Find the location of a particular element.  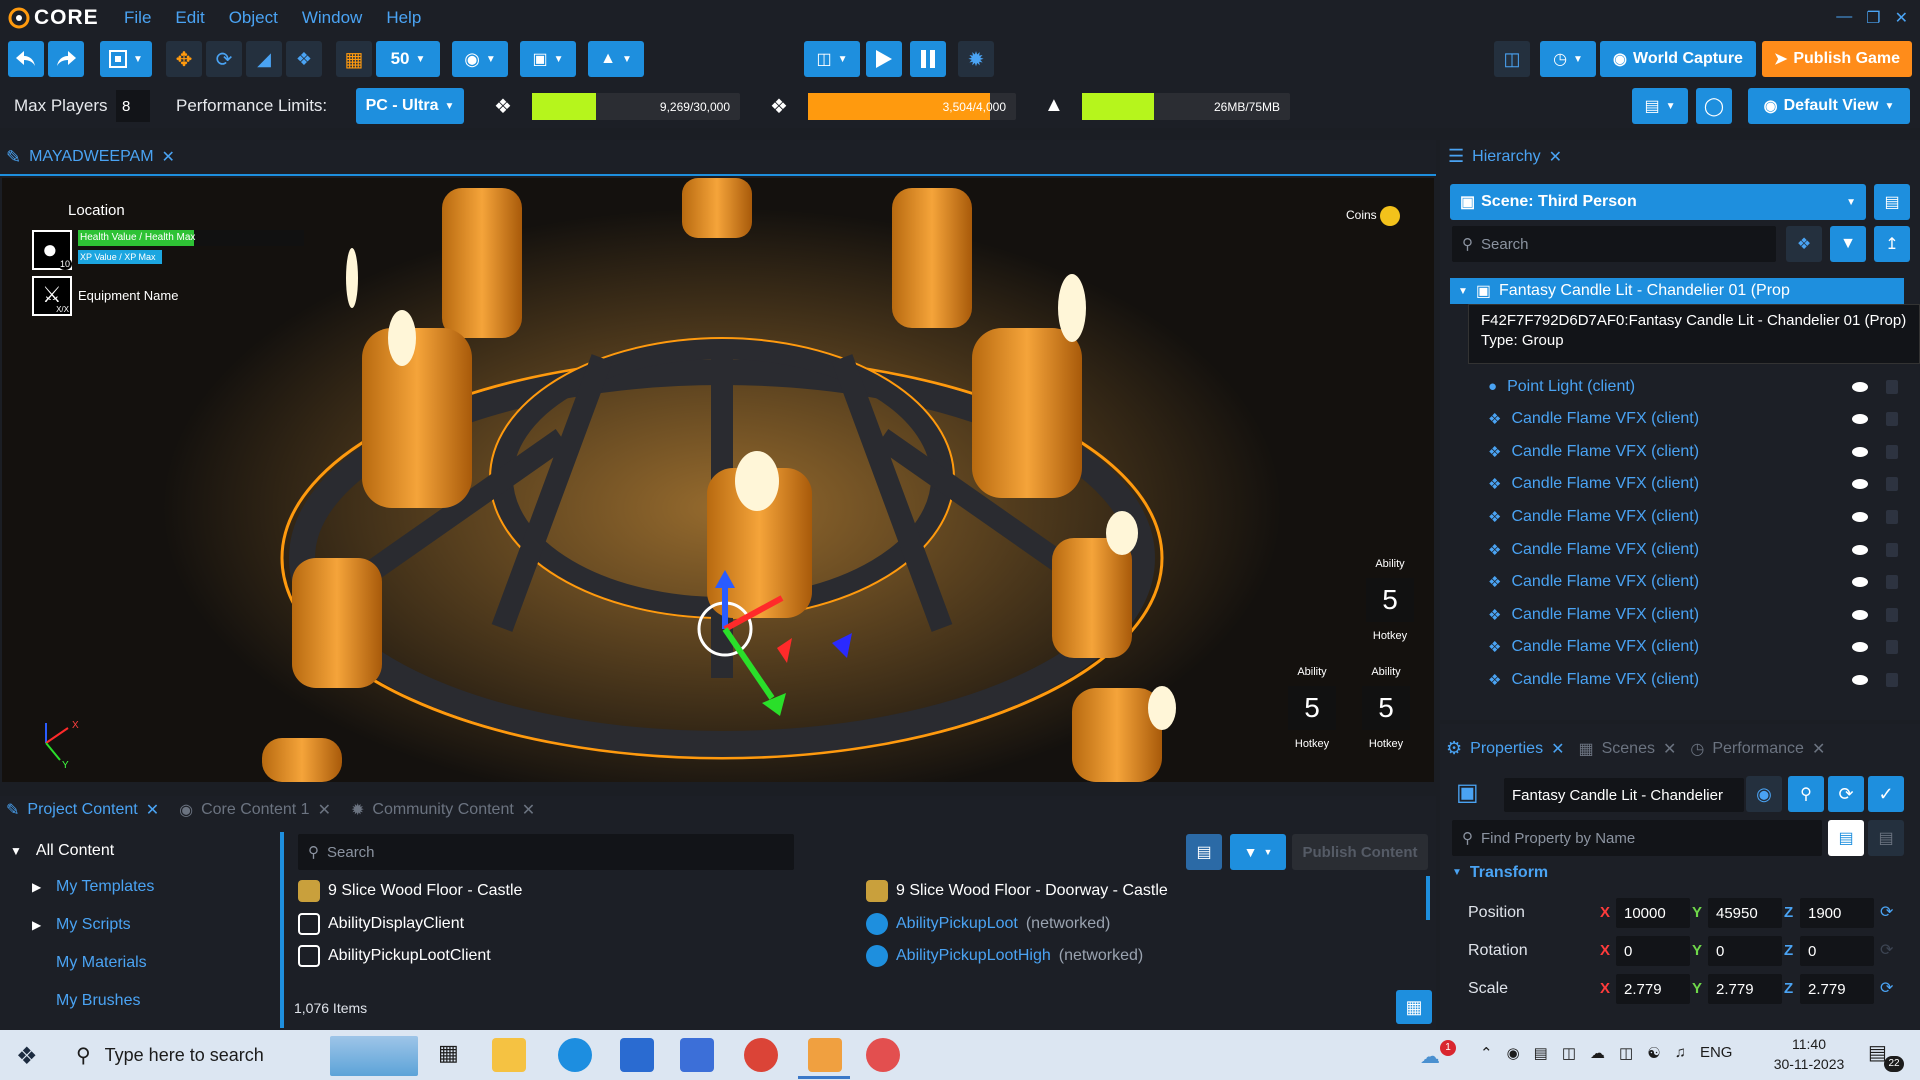

tab-project-content: Project Content is located at coordinates (82, 810).